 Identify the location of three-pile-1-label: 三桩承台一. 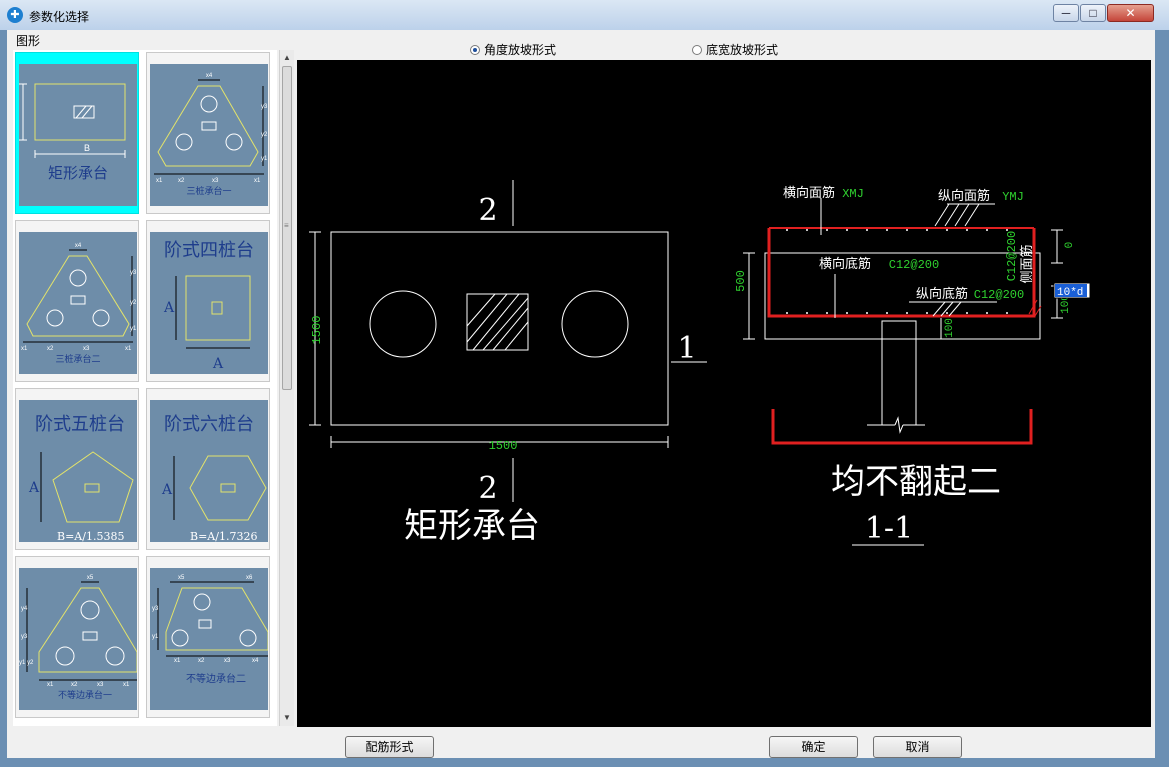
(208, 191).